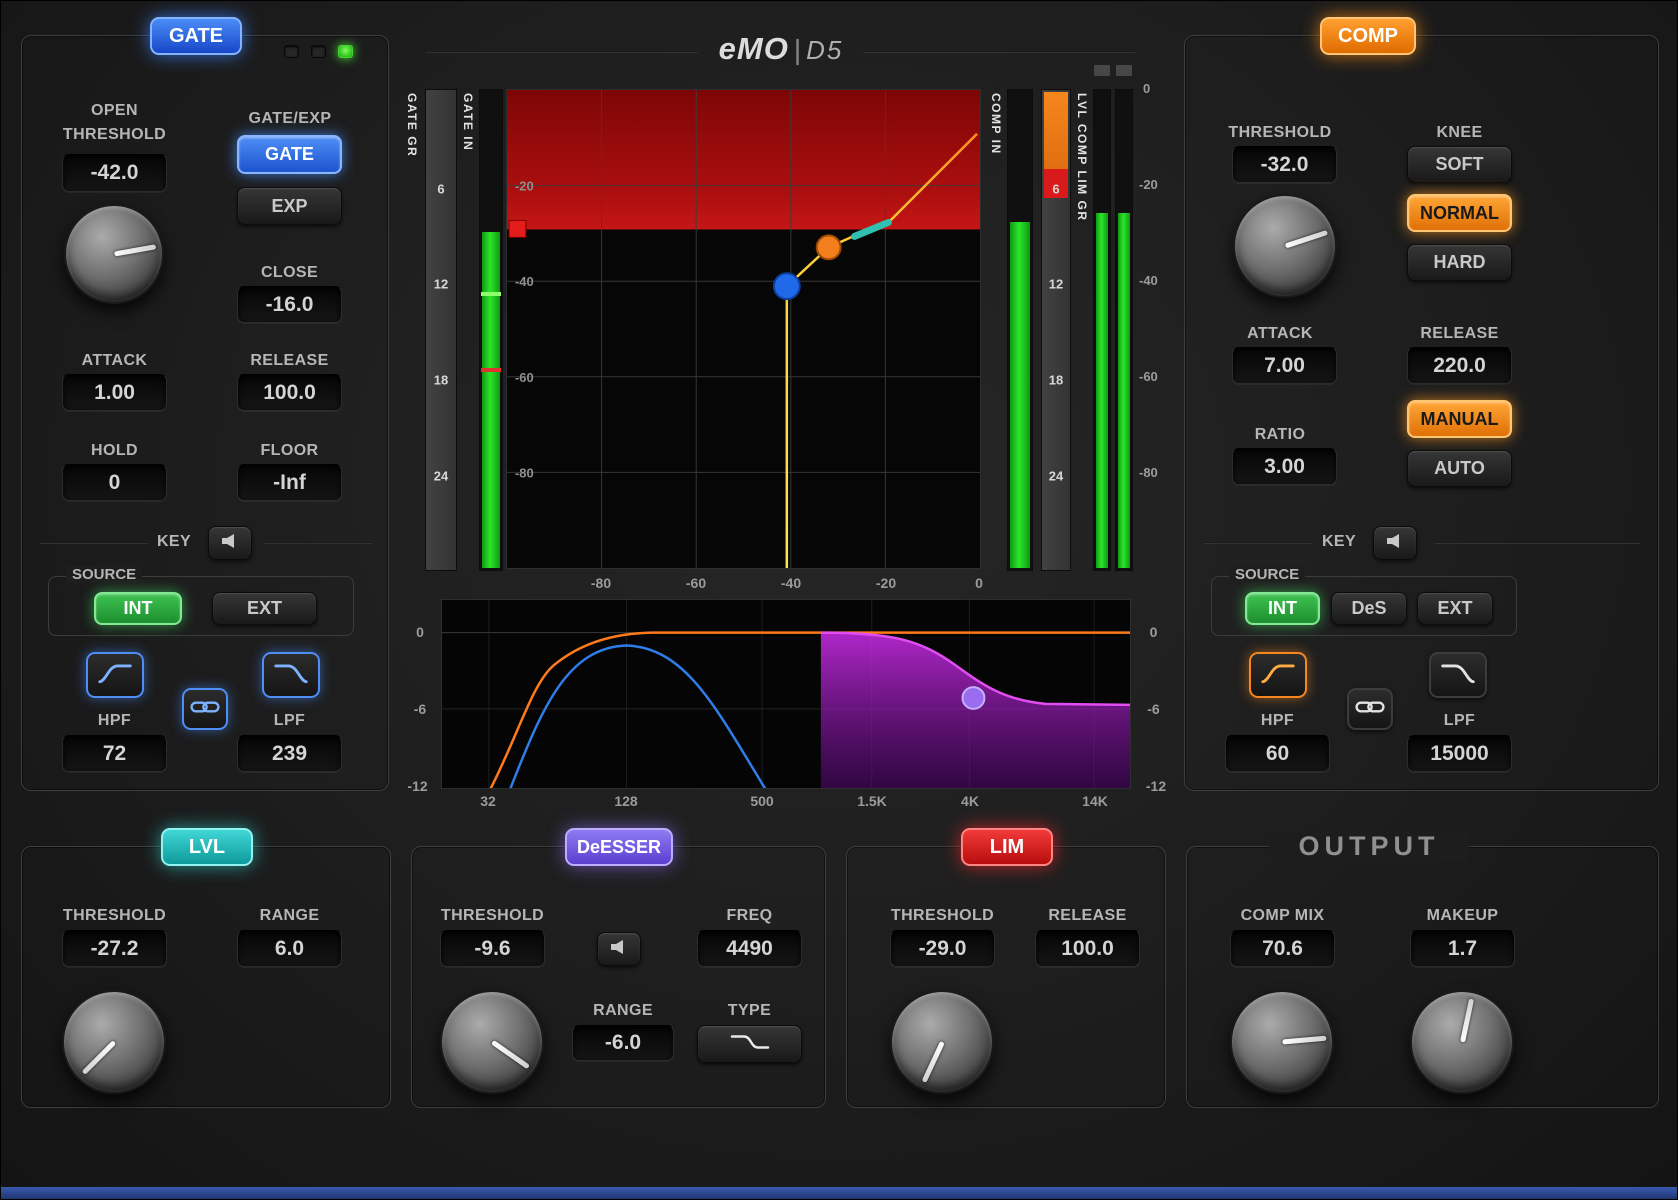 Image resolution: width=1678 pixels, height=1200 pixels. What do you see at coordinates (491, 400) in the screenshot?
I see `gate-in-meter-fill` at bounding box center [491, 400].